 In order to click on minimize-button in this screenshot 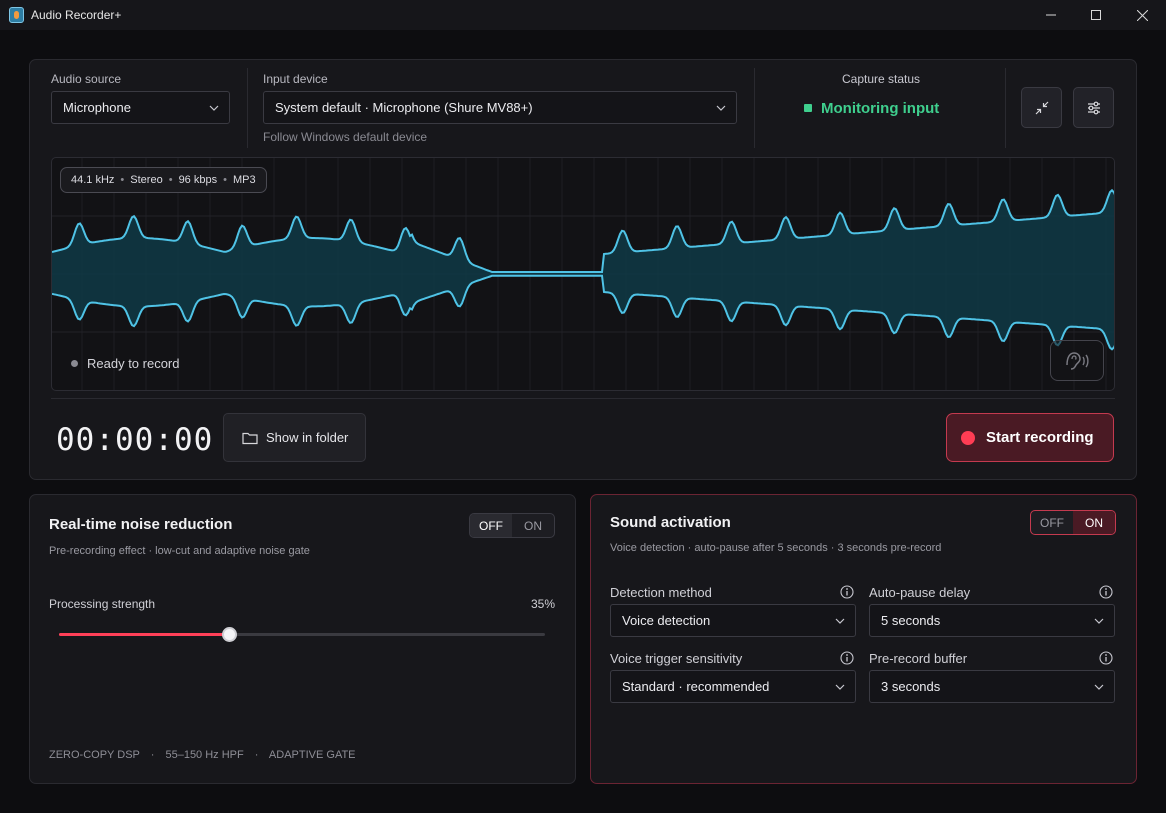, I will do `click(1051, 15)`.